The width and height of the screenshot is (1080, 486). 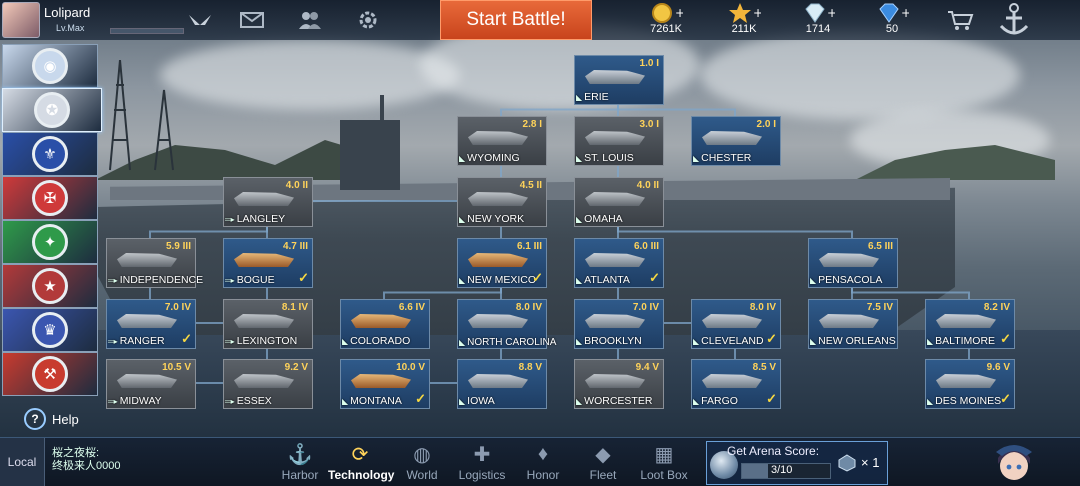 I want to click on ship-node-midway: 10.5 V ═▸ MIDWAY, so click(x=151, y=384).